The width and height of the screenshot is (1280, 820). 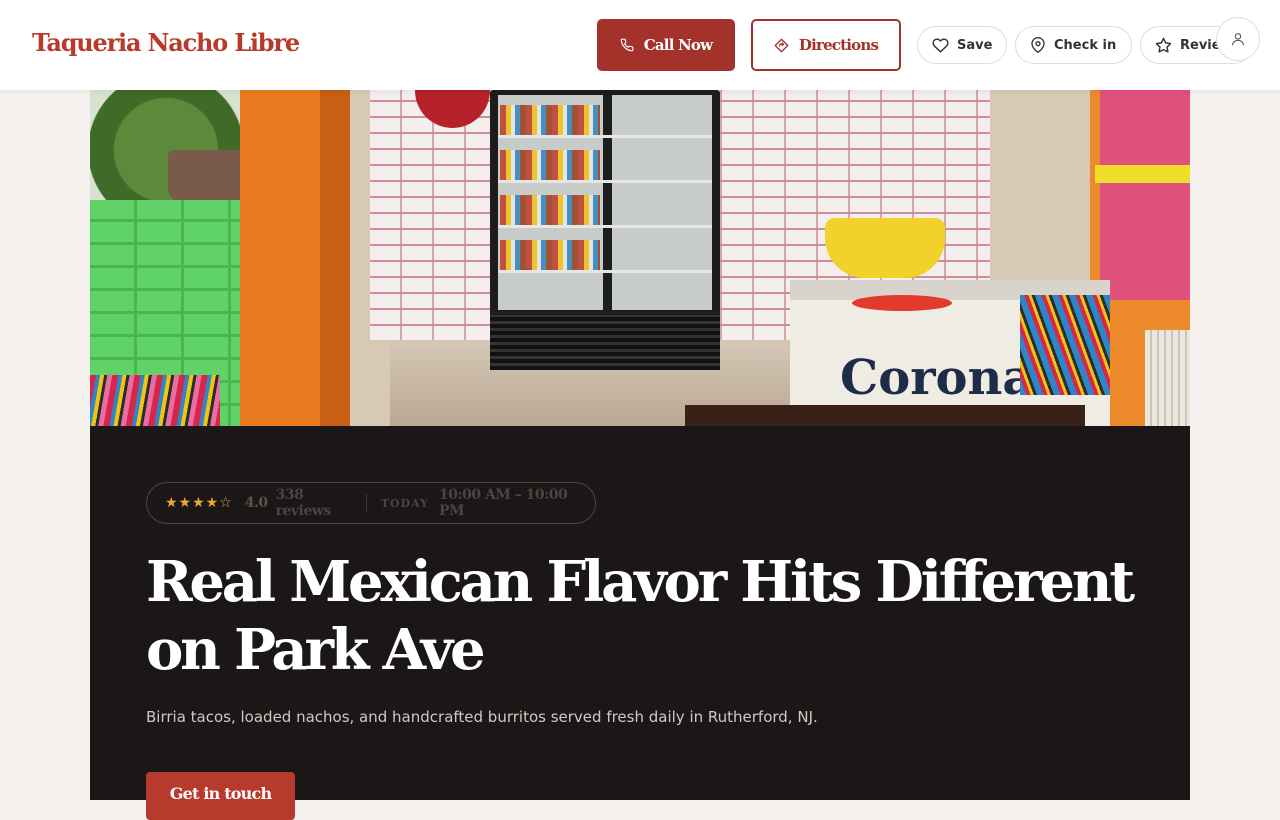 I want to click on directions-button: Directions, so click(x=826, y=45).